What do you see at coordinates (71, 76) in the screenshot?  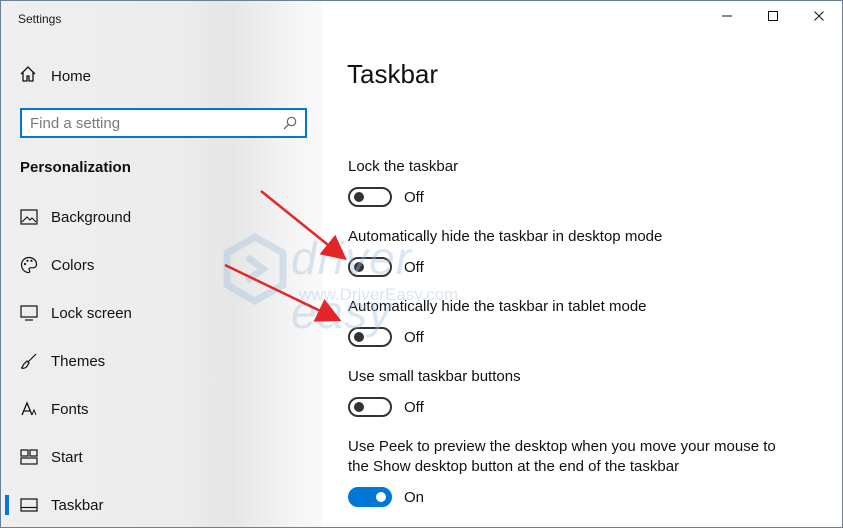 I see `home-label: Home` at bounding box center [71, 76].